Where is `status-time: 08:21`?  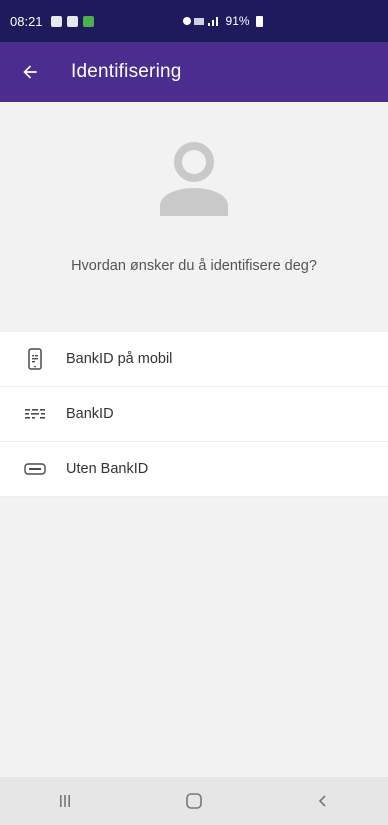 status-time: 08:21 is located at coordinates (26, 21).